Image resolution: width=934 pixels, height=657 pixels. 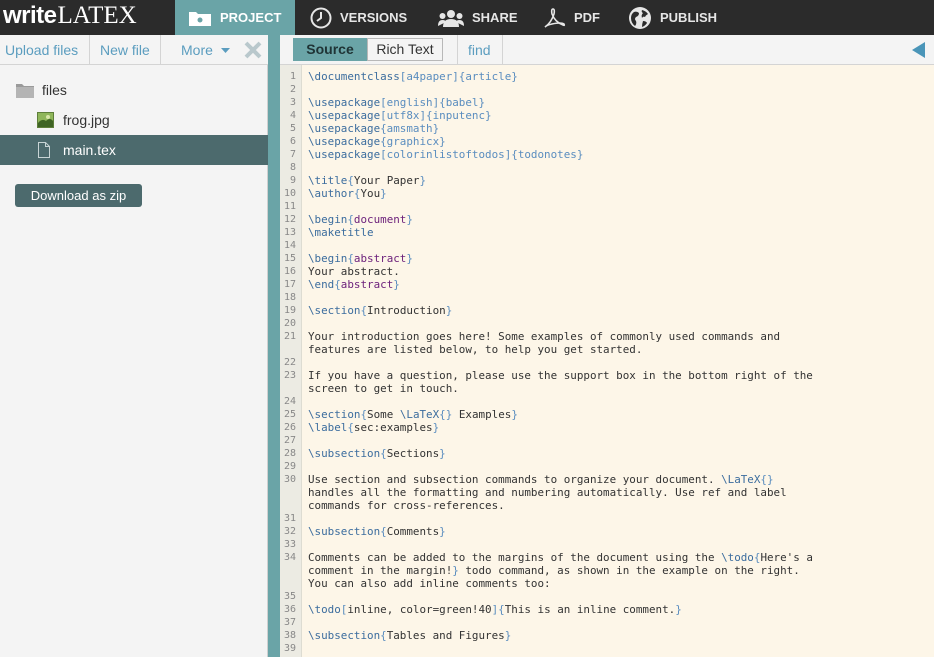 I want to click on file-toolbar: Upload files New file More, so click(x=134, y=50).